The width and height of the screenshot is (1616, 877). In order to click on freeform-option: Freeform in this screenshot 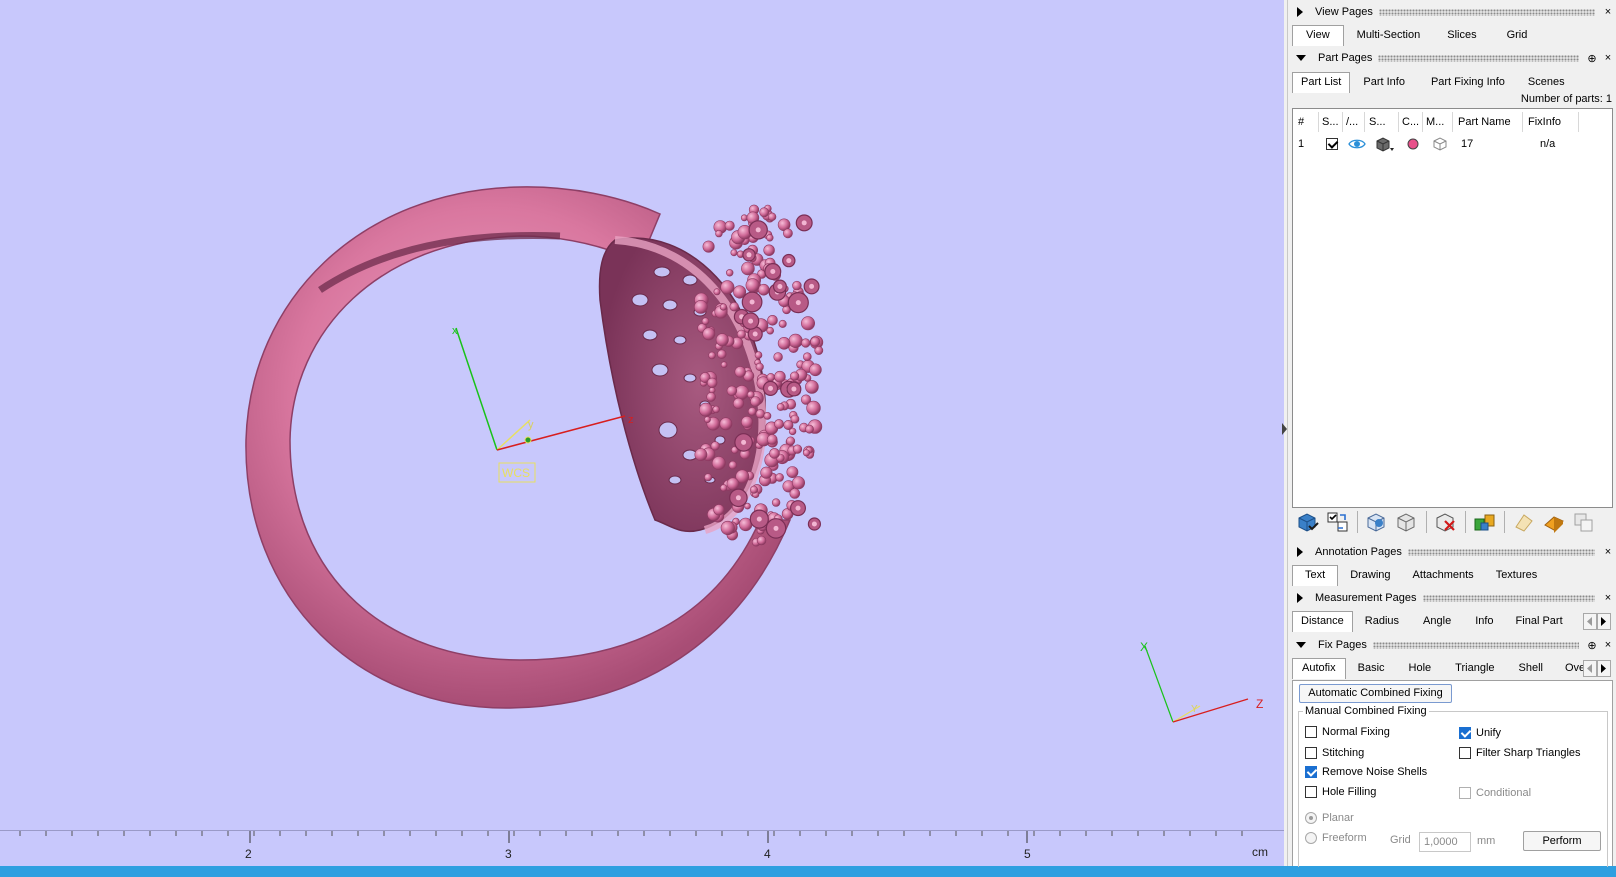, I will do `click(1336, 838)`.